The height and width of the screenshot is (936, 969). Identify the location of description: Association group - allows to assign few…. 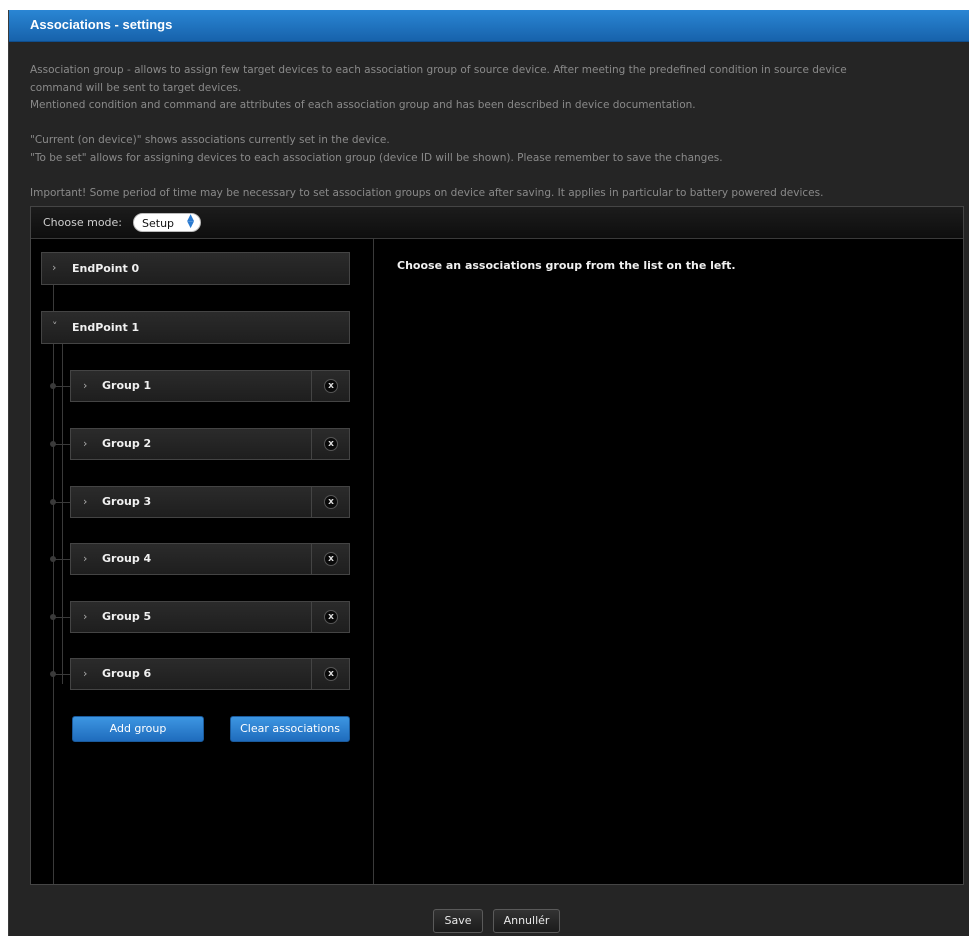
(490, 132).